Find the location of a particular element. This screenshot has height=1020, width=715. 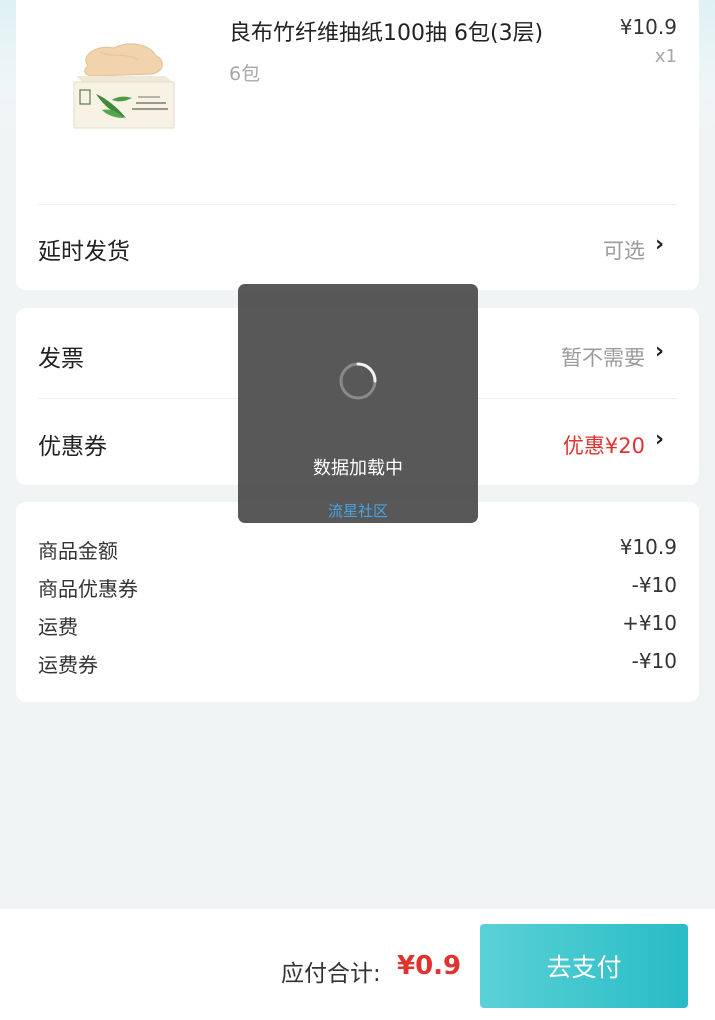

summary-value: +¥10 is located at coordinates (649, 623).